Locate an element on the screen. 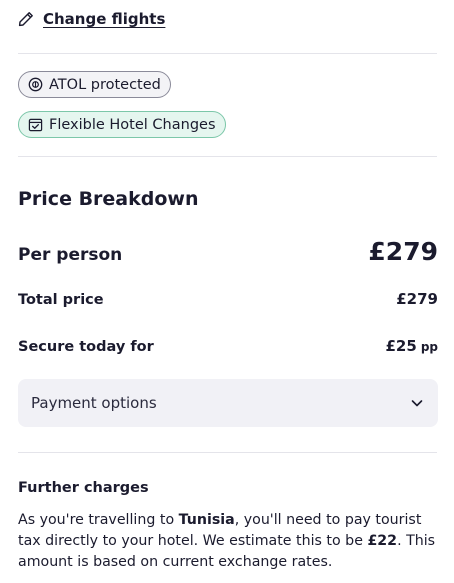 The height and width of the screenshot is (583, 454). pencil-icon is located at coordinates (25, 19).